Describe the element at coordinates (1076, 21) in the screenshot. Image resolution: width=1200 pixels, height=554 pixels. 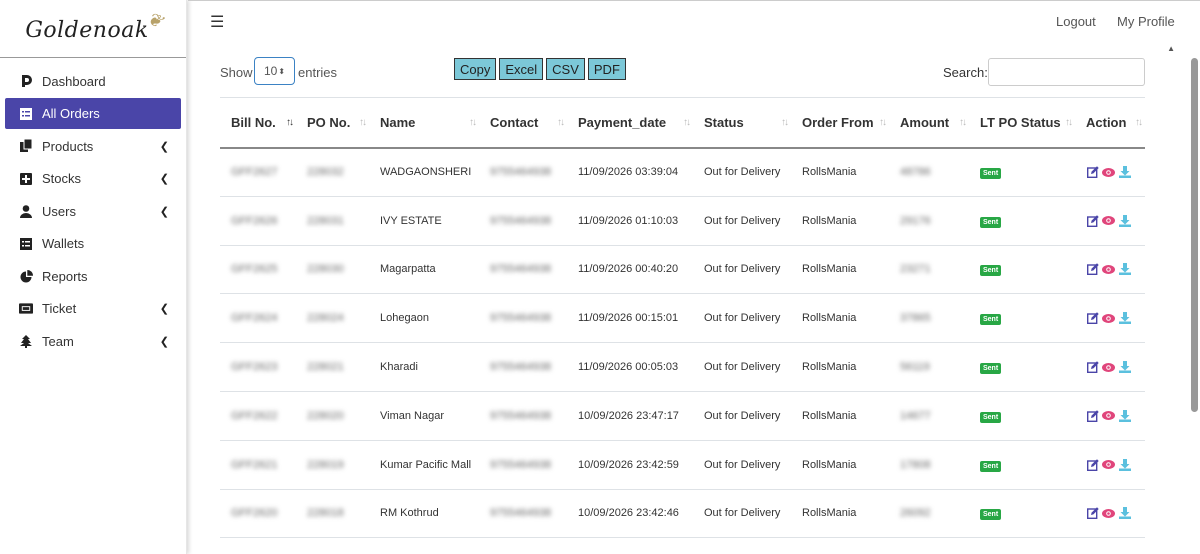
I see `logout-link: Logout` at that location.